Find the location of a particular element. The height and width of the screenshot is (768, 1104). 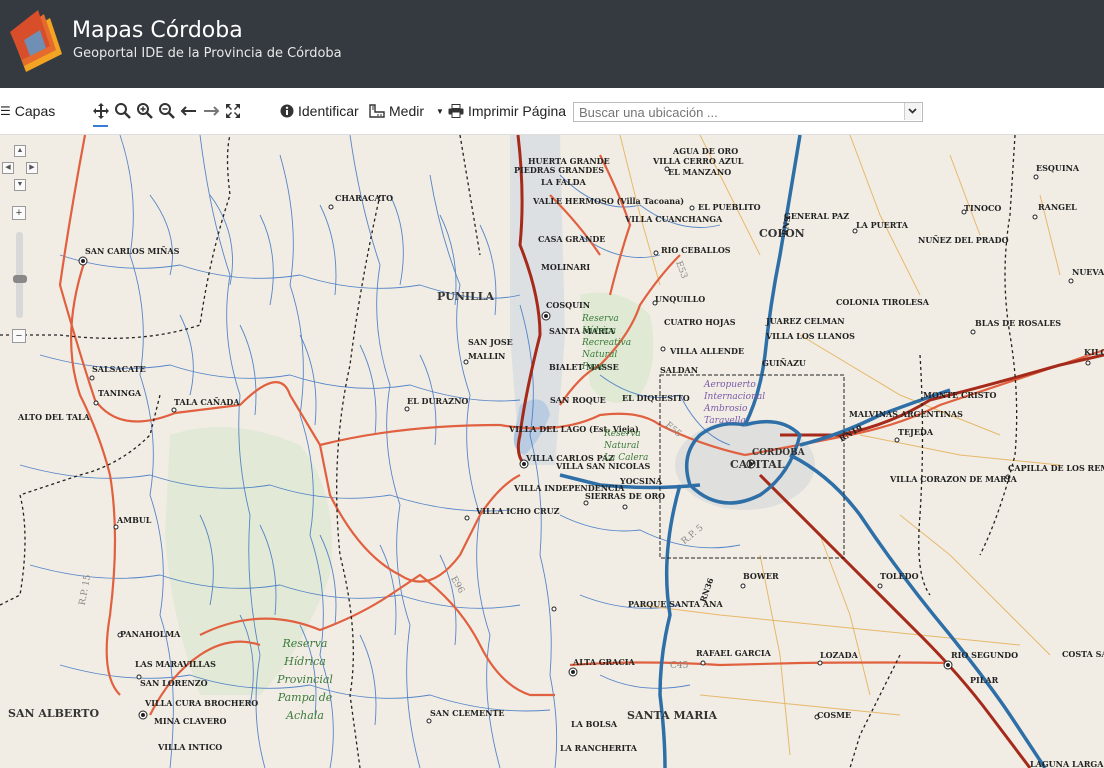

department-label: SANTA MARIA is located at coordinates (672, 715).